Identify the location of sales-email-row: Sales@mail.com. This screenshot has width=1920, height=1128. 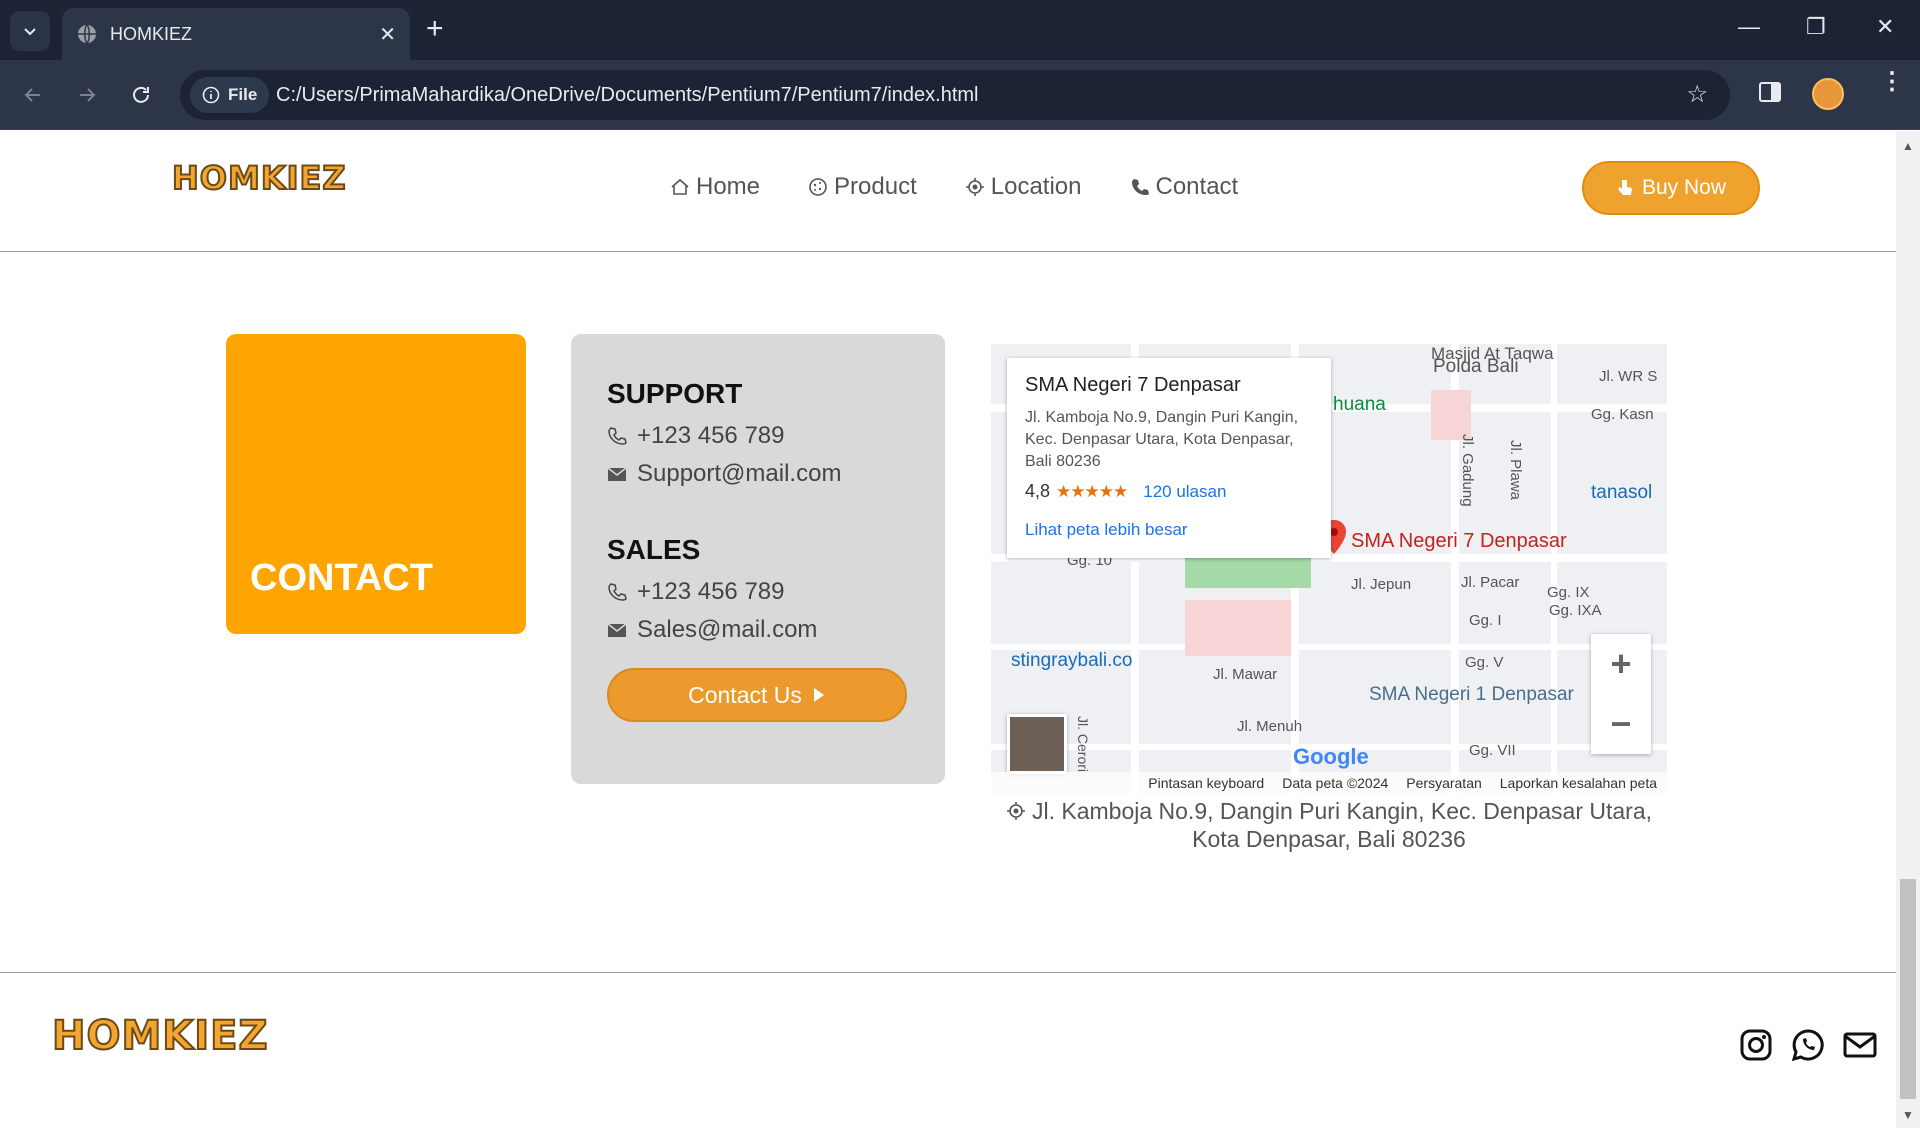
(758, 630).